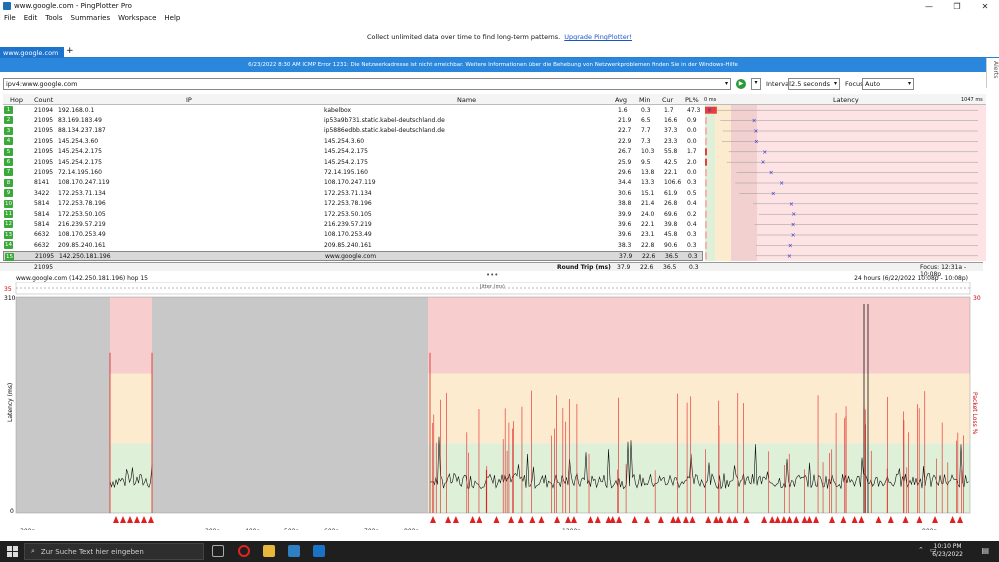 The height and width of the screenshot is (562, 999). Describe the element at coordinates (43, 100) in the screenshot. I see `col-count: Count` at that location.